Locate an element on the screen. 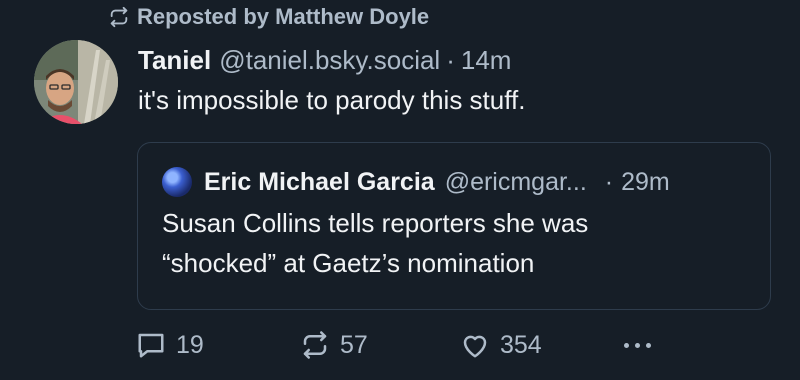  reposted-by-line: Reposted by Matthew Doyle is located at coordinates (268, 17).